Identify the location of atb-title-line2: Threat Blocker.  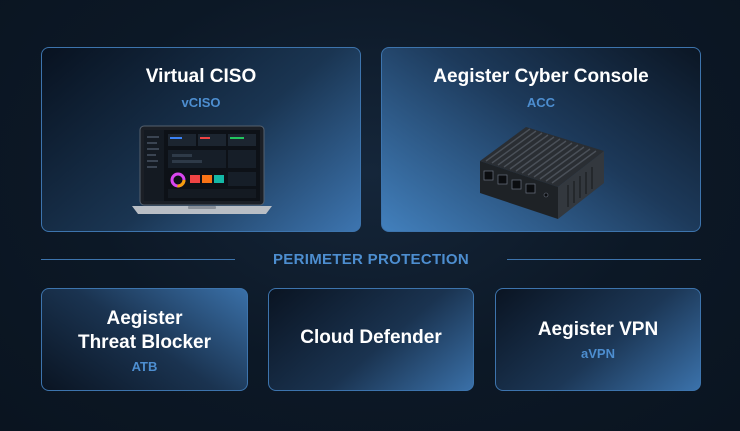
(144, 342).